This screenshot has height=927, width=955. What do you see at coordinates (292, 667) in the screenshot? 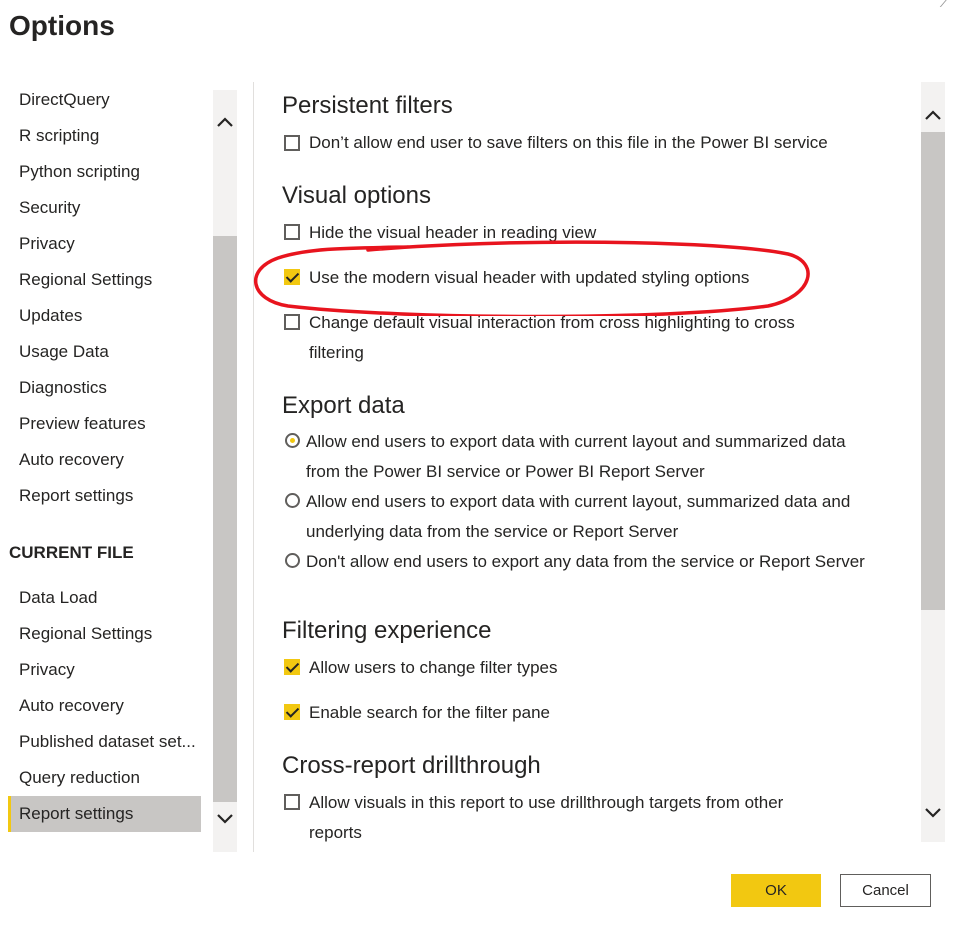
I see `checkbox-change-filter-types` at bounding box center [292, 667].